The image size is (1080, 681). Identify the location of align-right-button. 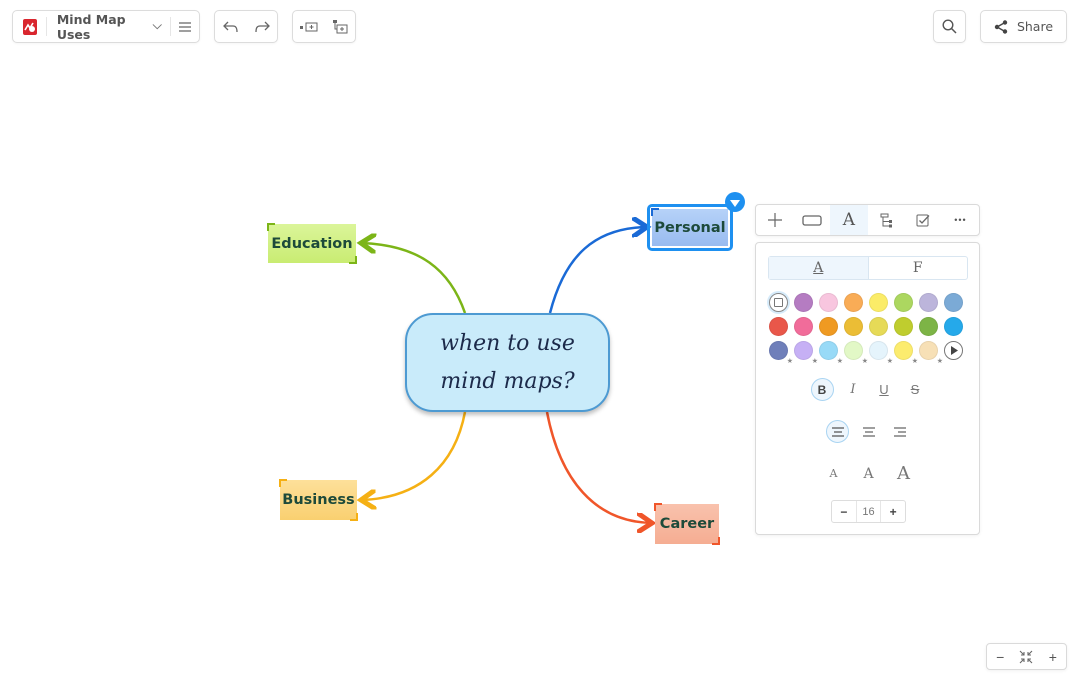
(899, 431).